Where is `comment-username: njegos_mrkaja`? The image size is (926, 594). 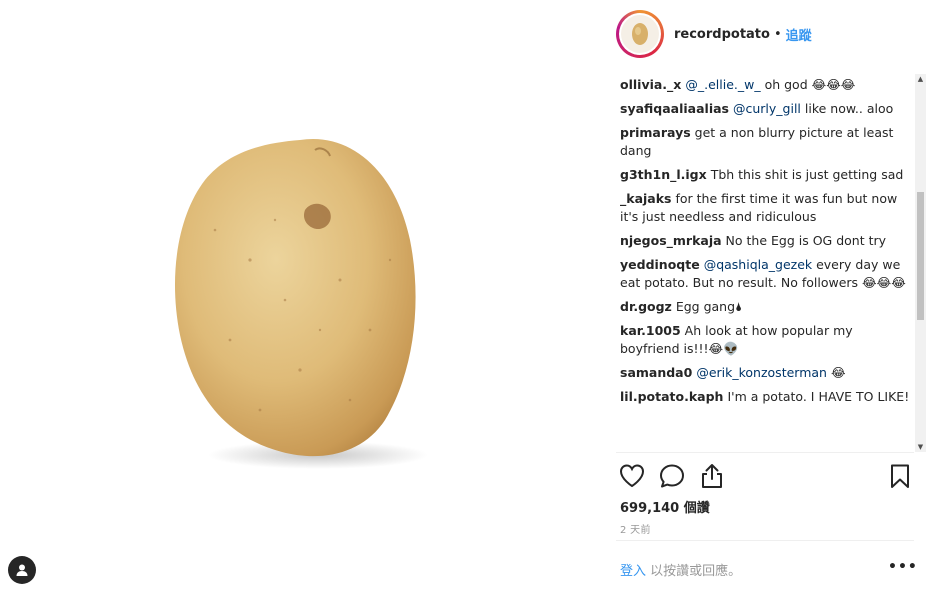 comment-username: njegos_mrkaja is located at coordinates (671, 240).